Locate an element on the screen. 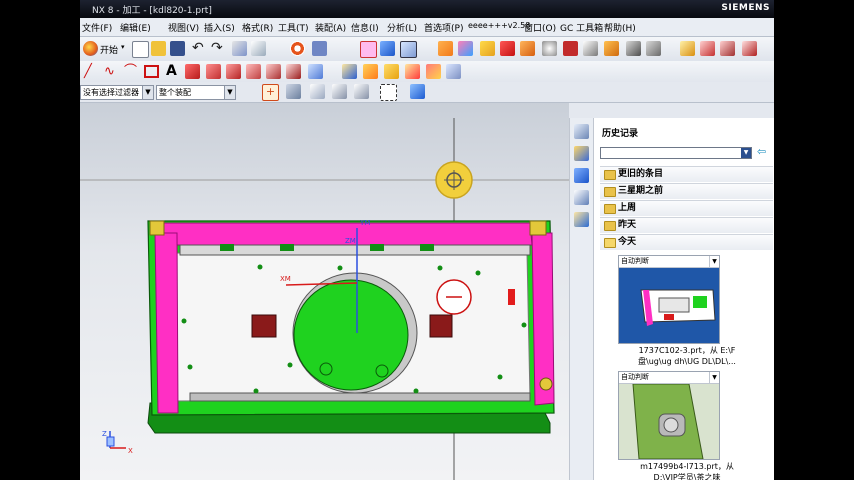 Image resolution: width=854 pixels, height=480 pixels. menu-tools: 工具(T) is located at coordinates (293, 27).